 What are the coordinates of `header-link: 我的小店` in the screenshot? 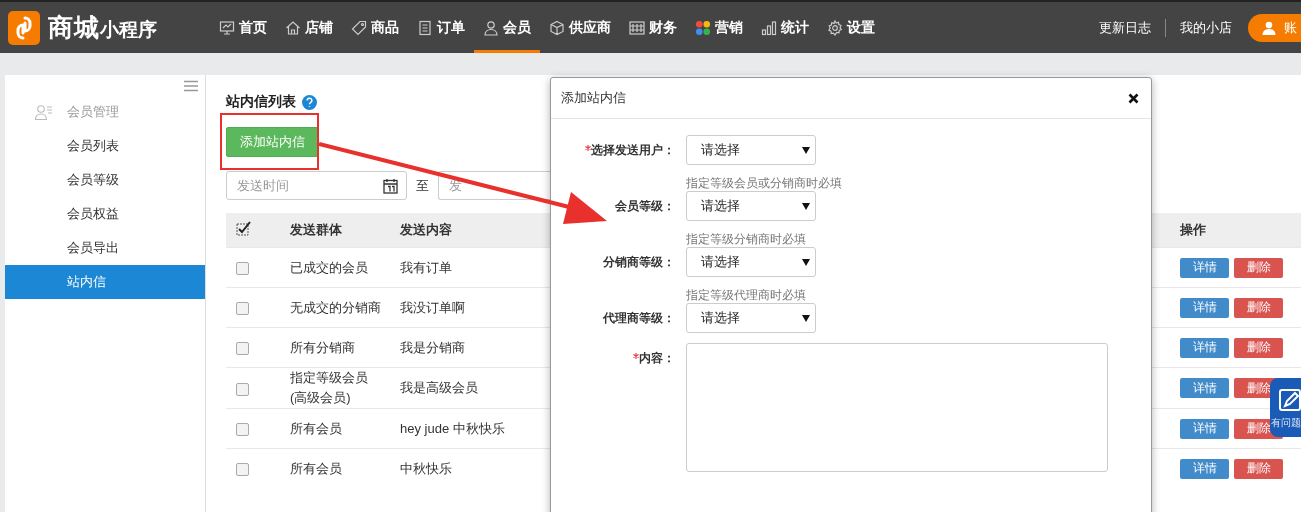 It's located at (1206, 27).